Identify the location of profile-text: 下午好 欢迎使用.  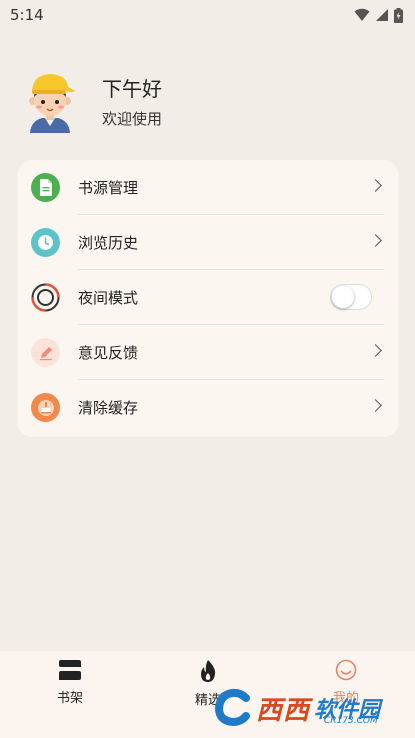
(132, 102).